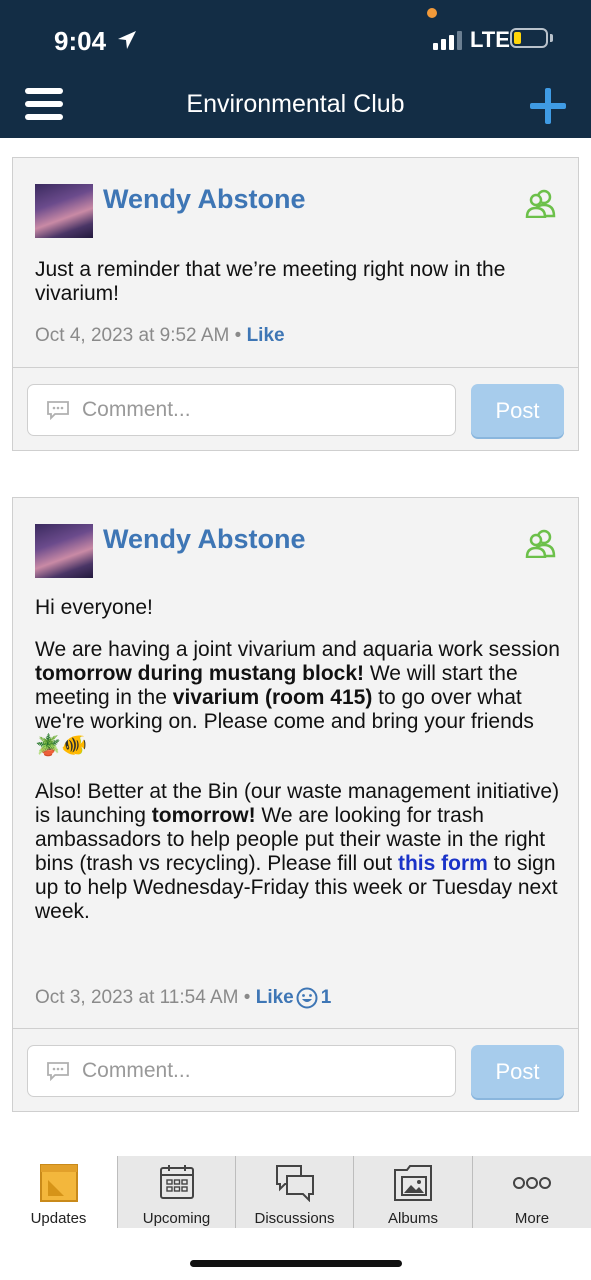 This screenshot has width=591, height=1280. What do you see at coordinates (80, 41) in the screenshot?
I see `status-time: 9:04` at bounding box center [80, 41].